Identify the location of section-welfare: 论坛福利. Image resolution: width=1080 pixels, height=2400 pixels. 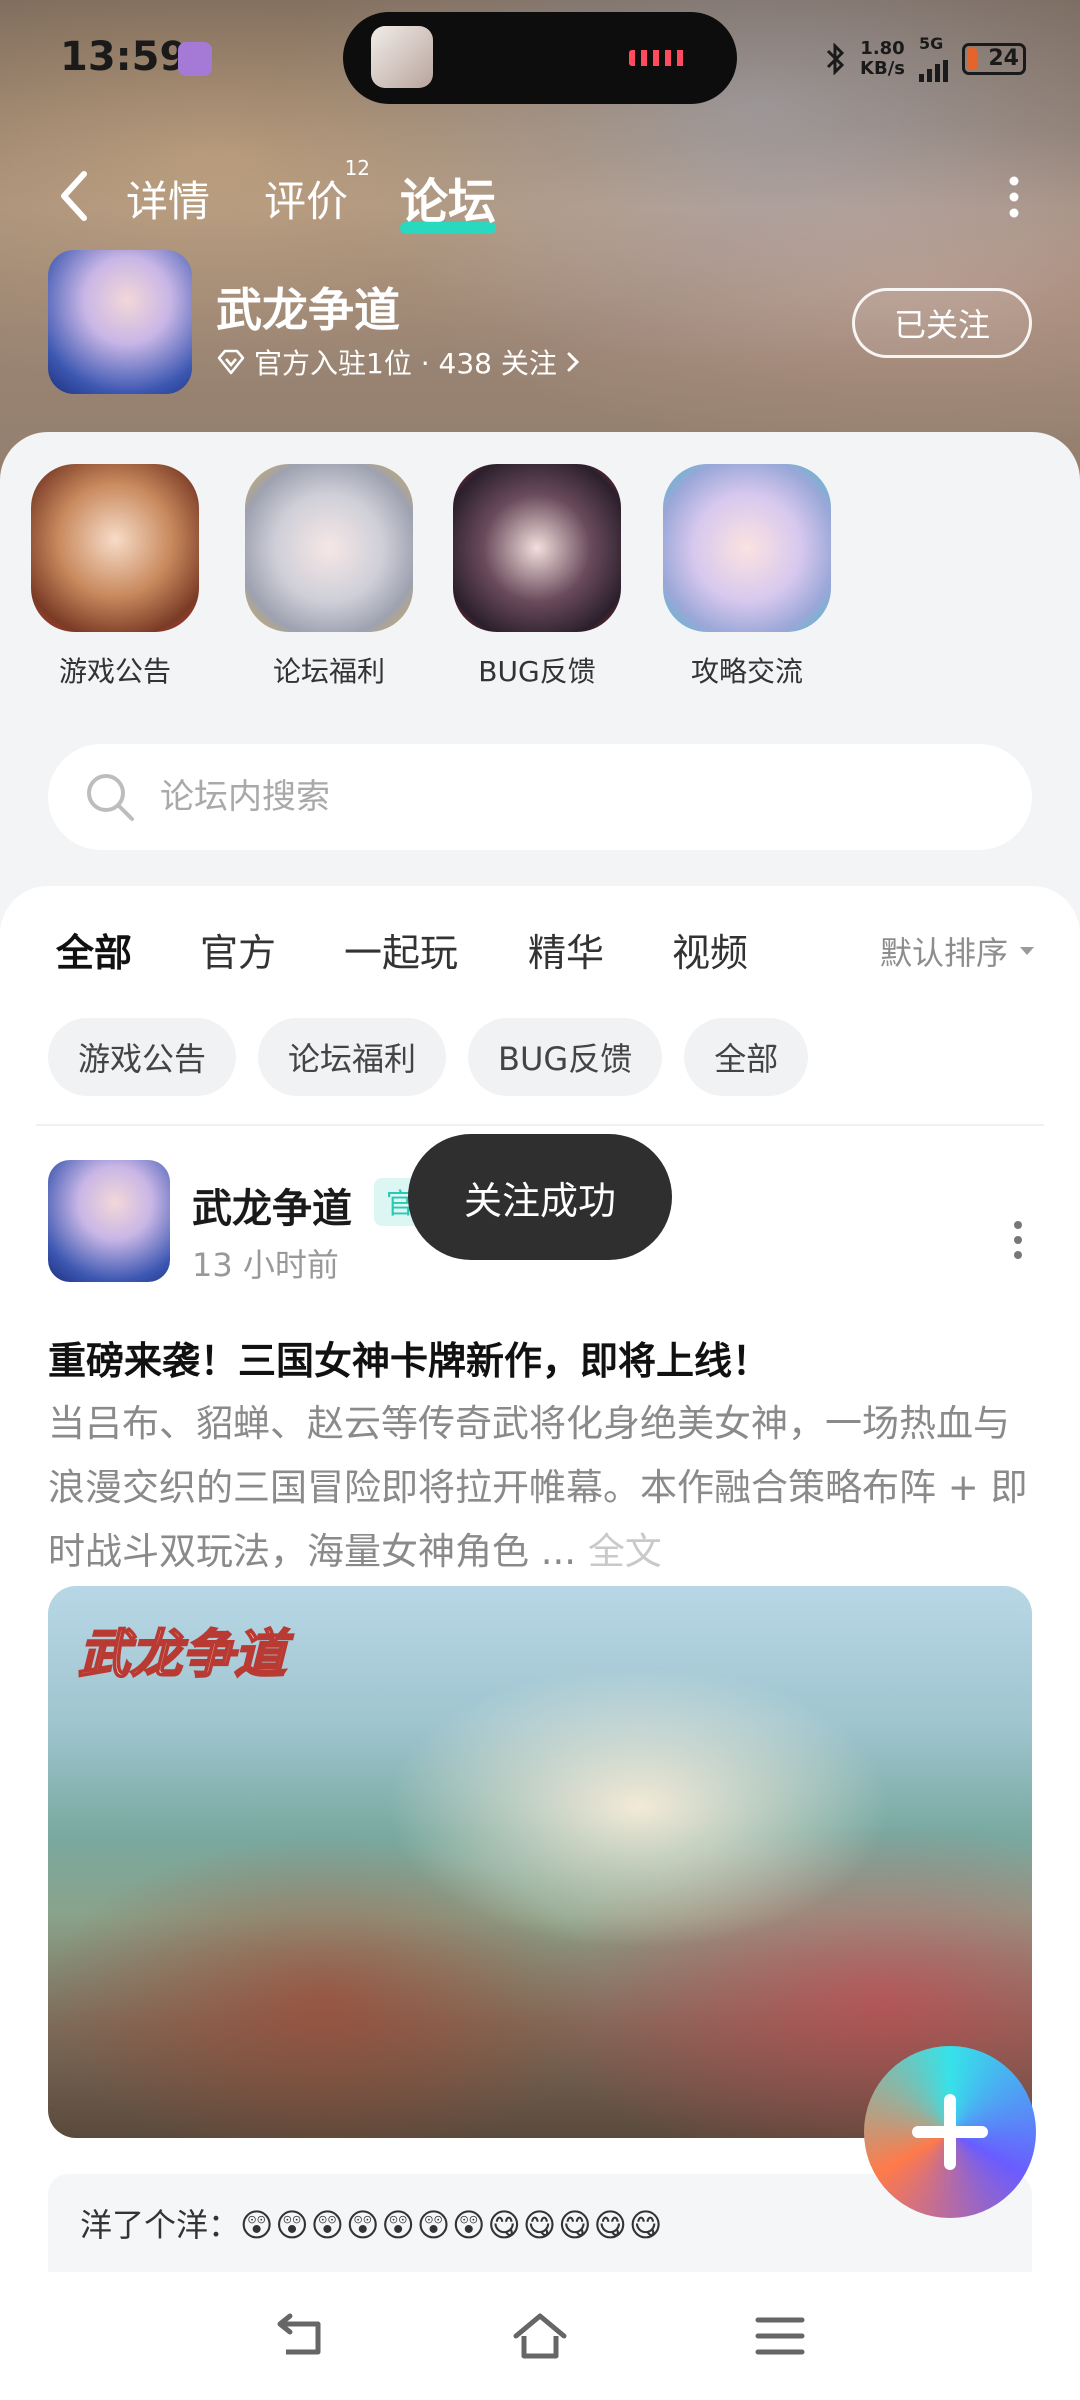
(329, 577).